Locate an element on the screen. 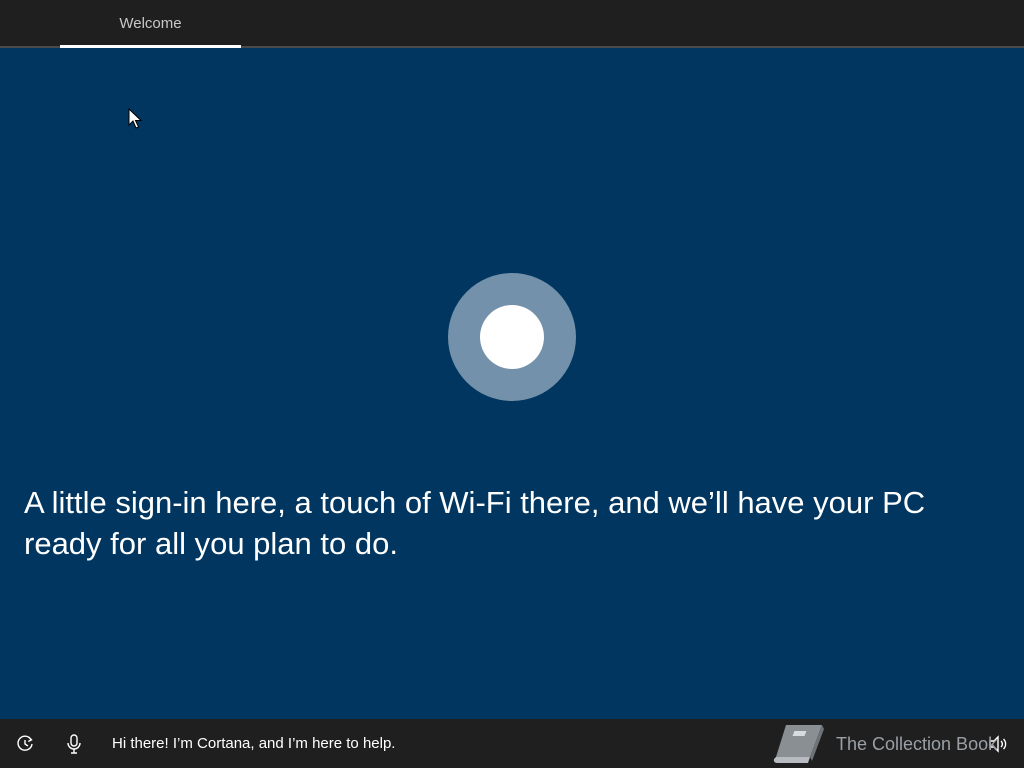 Image resolution: width=1024 pixels, height=768 pixels. top-bar: Welcome is located at coordinates (512, 24).